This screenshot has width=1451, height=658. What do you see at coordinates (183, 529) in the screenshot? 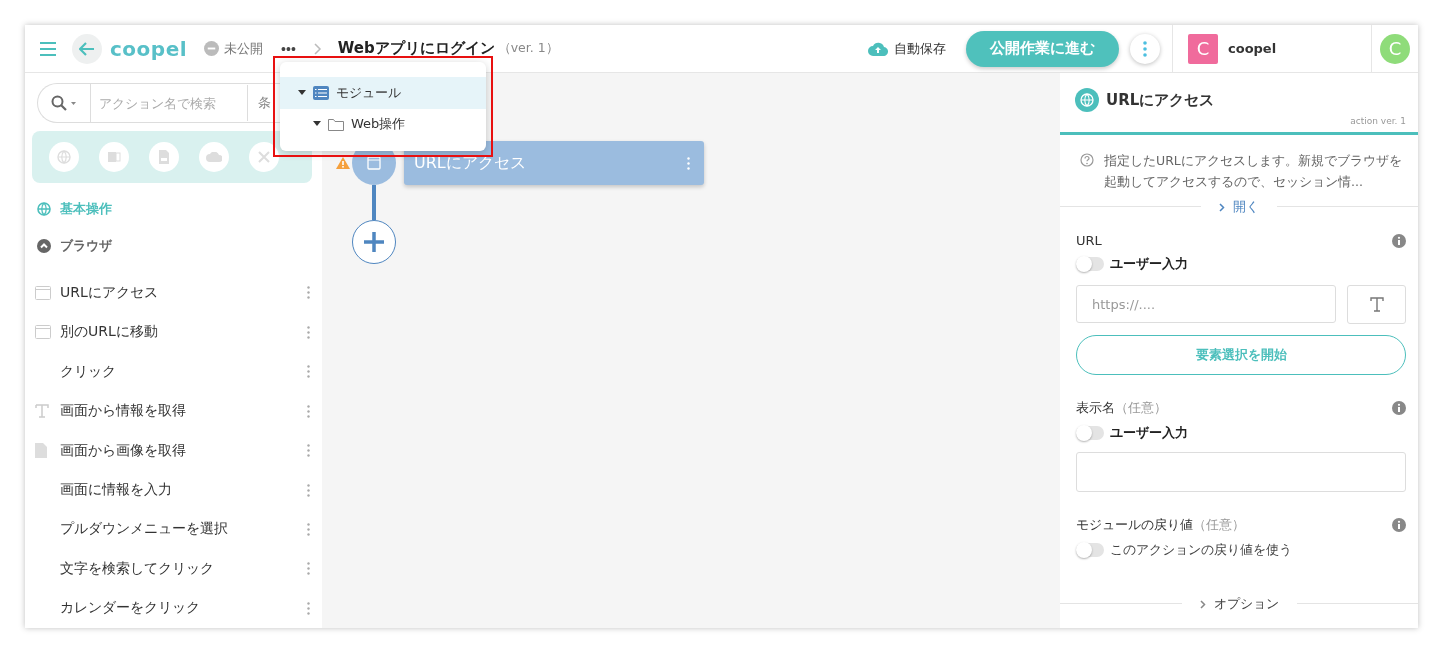
I see `action-item: プルダウンメニューを選択` at bounding box center [183, 529].